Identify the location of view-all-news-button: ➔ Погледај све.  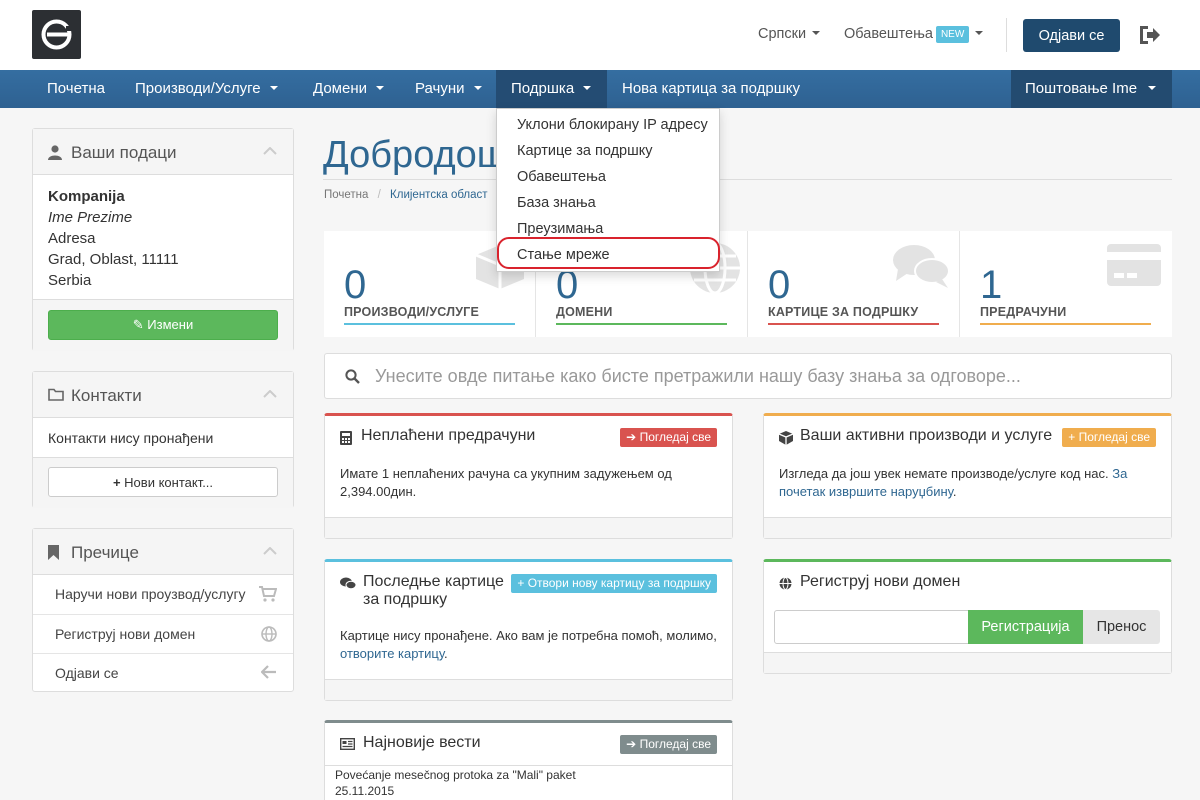
(668, 744).